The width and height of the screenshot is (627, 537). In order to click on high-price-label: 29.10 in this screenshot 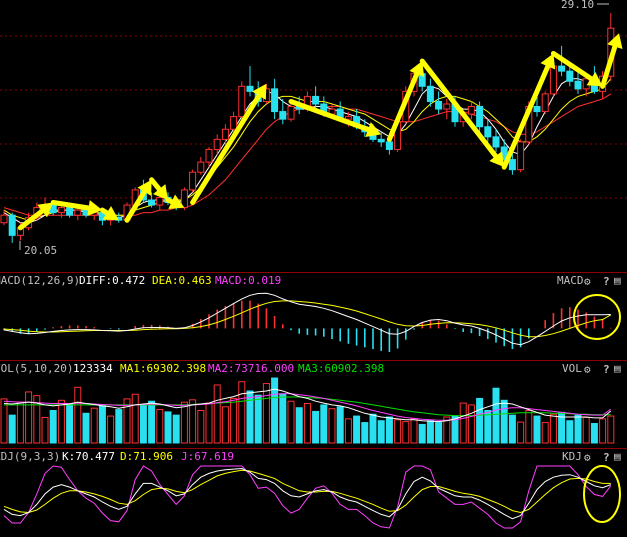, I will do `click(577, 5)`.